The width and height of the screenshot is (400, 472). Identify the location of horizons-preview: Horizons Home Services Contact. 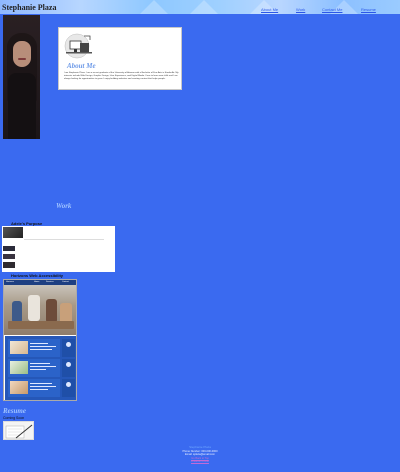
(40, 340).